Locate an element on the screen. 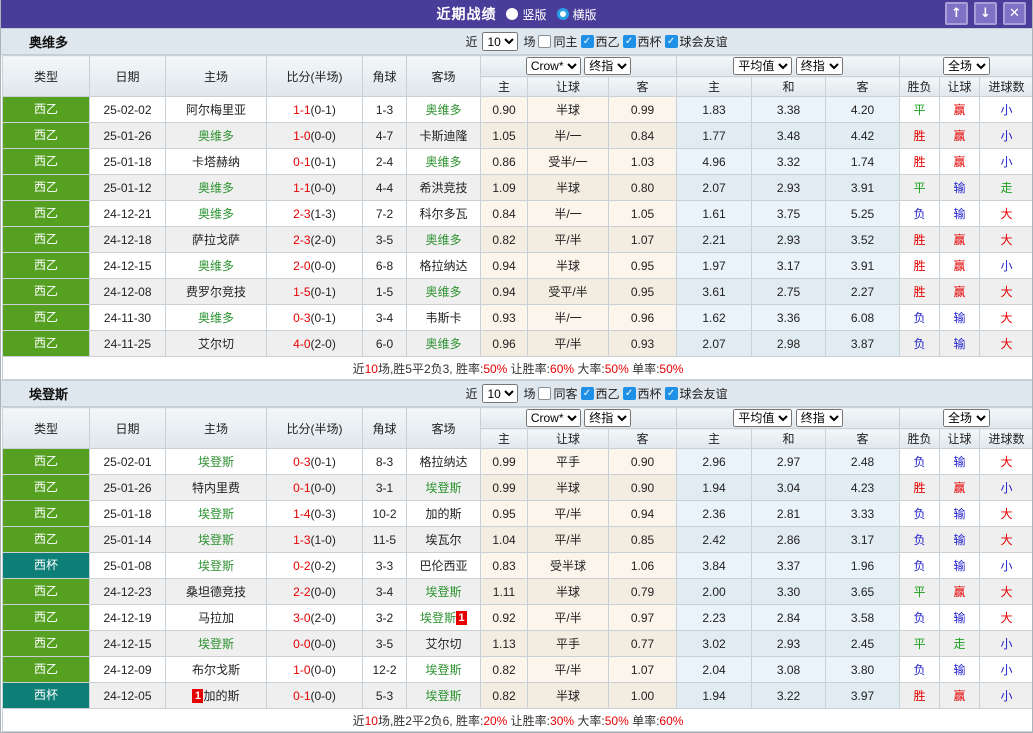 The height and width of the screenshot is (733, 1033). same-venue-checkbox: 同客 is located at coordinates (558, 393).